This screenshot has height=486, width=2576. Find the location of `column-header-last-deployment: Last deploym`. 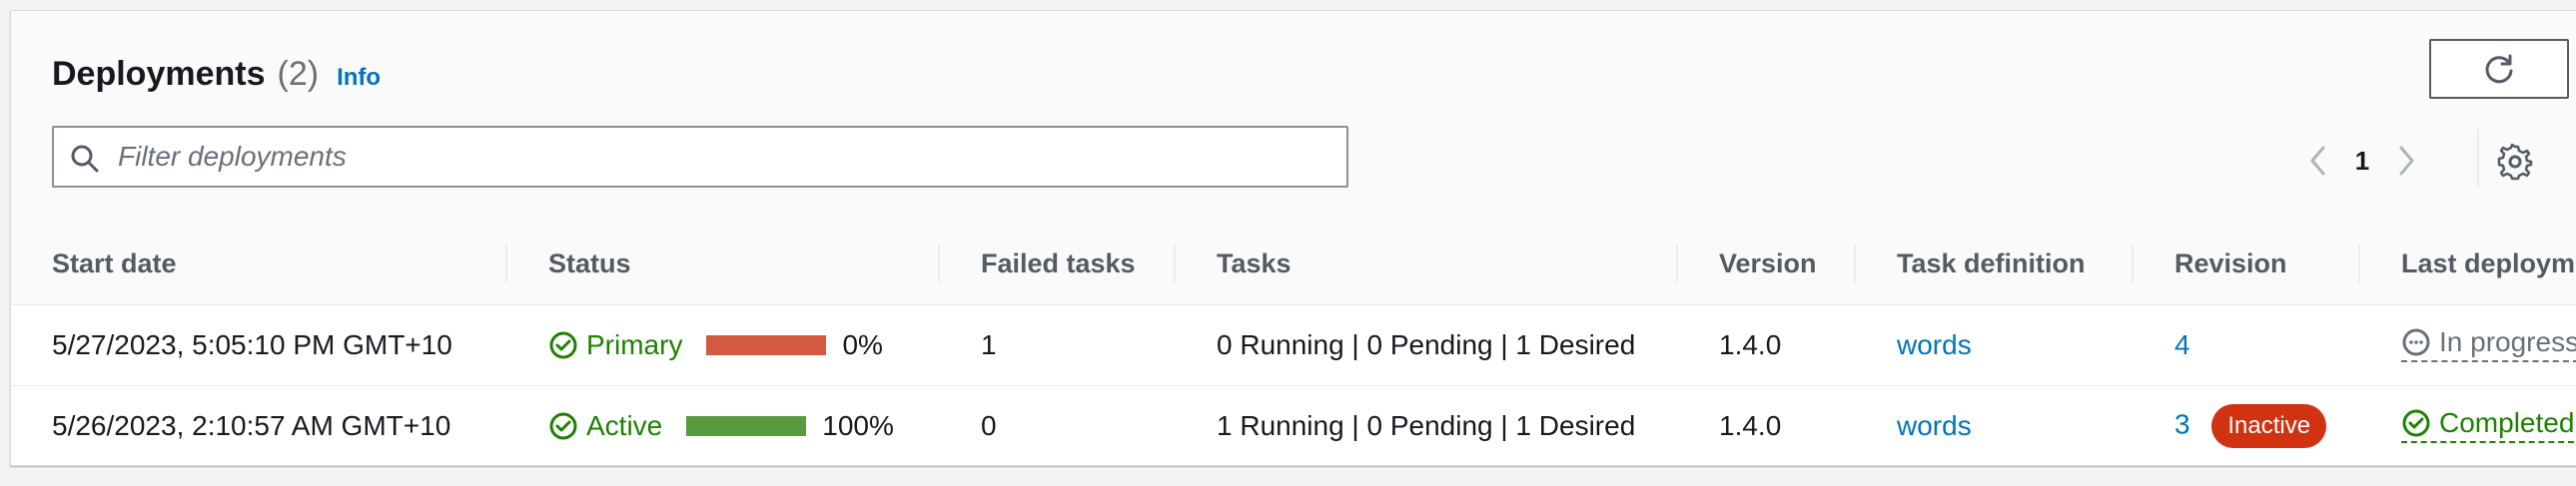

column-header-last-deployment: Last deploym is located at coordinates (2468, 264).